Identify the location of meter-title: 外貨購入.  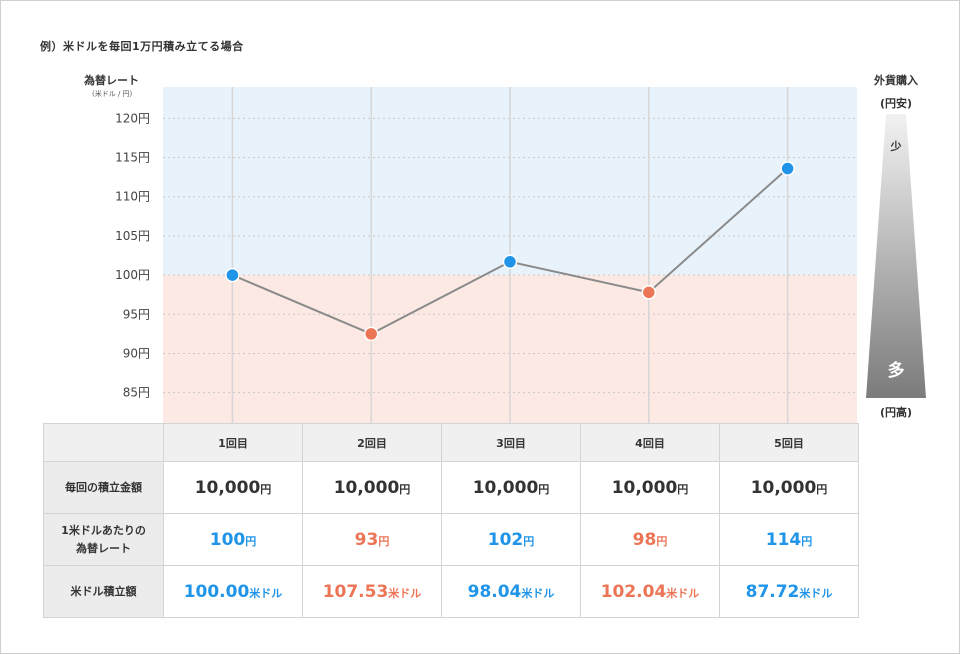
(896, 80).